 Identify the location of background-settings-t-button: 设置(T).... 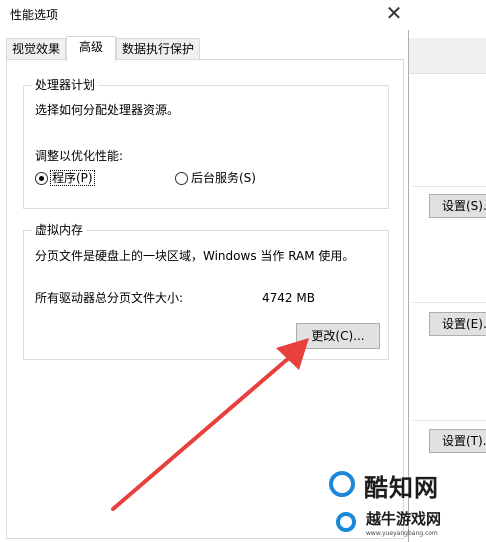
(457, 441).